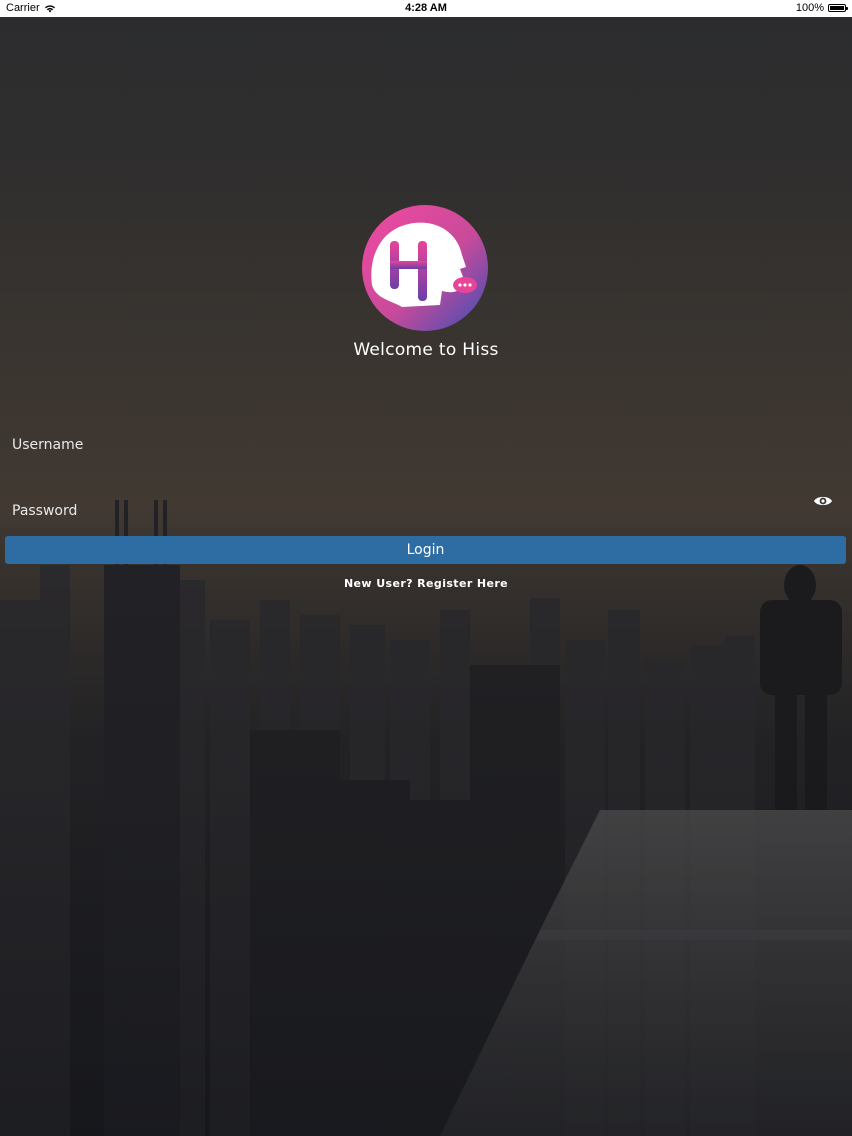 The width and height of the screenshot is (852, 1136). Describe the element at coordinates (426, 350) in the screenshot. I see `welcome-title: Welcome to Hiss` at that location.